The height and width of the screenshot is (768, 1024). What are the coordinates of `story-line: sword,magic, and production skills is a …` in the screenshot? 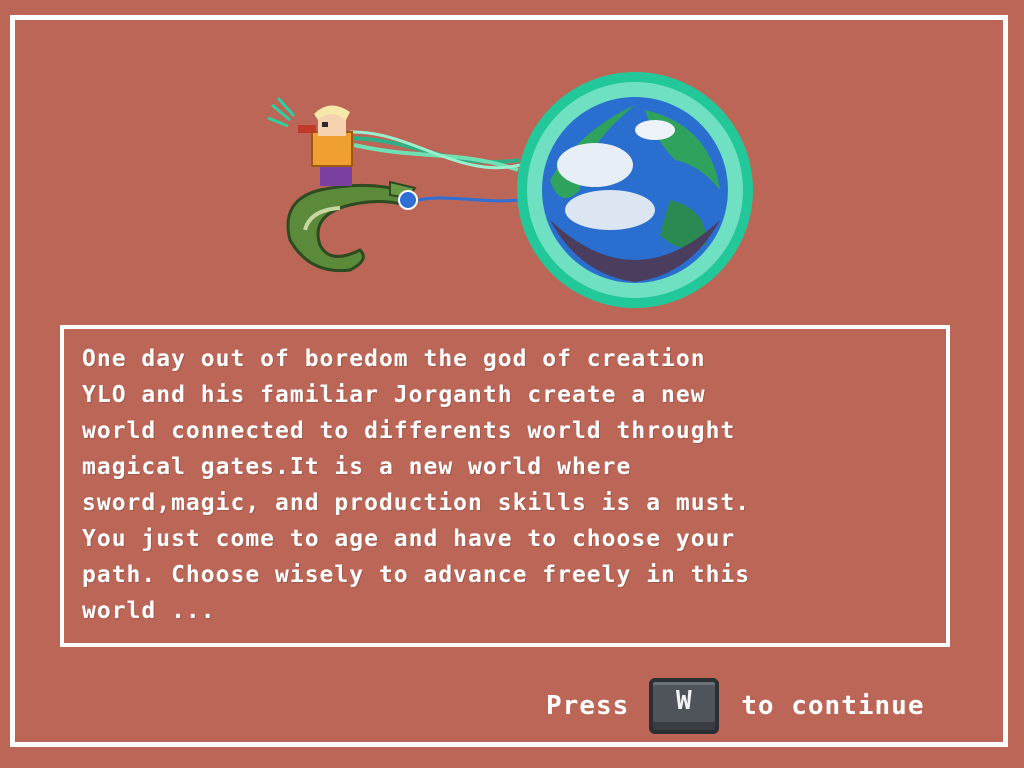 It's located at (416, 503).